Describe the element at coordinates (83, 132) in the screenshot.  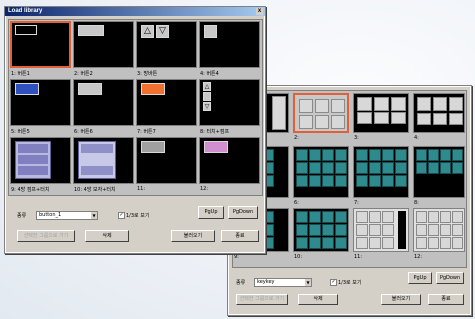
I see `tile-caption: 6: 버튼6` at that location.